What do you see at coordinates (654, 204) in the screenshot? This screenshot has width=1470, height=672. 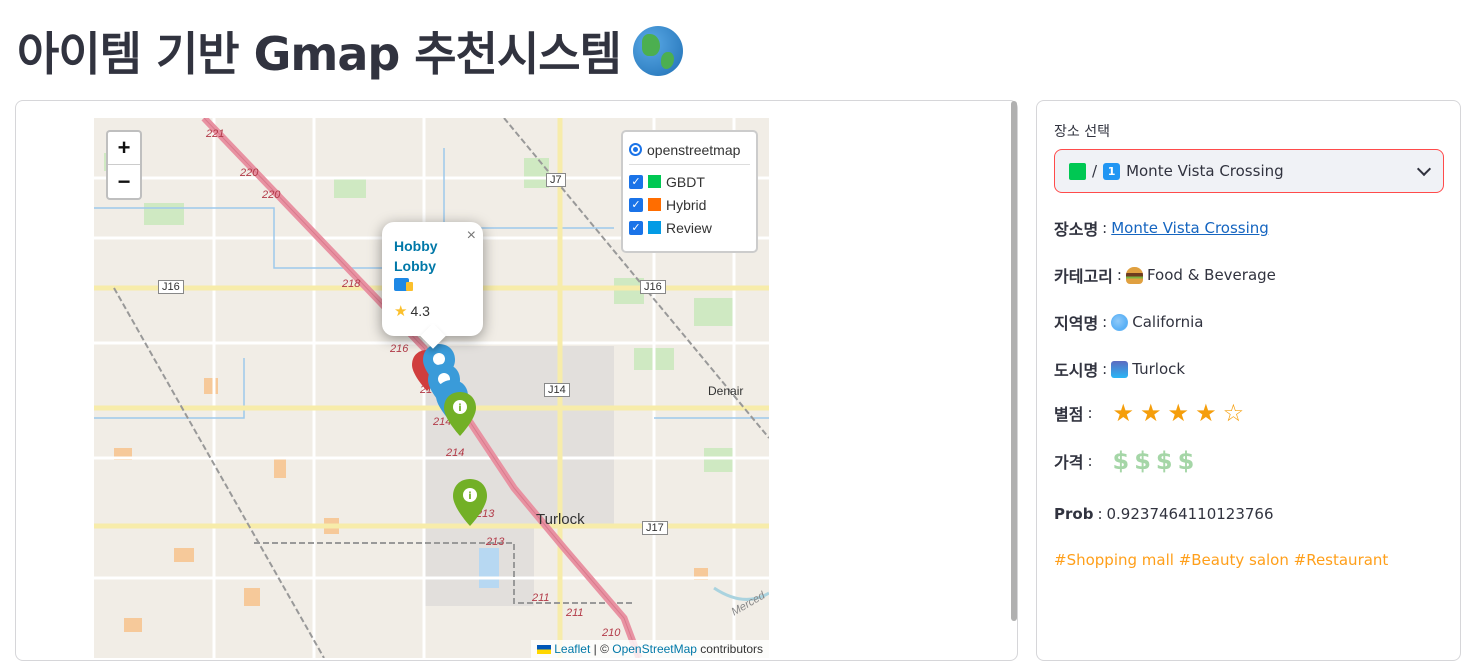 I see `color-swatch-orange` at bounding box center [654, 204].